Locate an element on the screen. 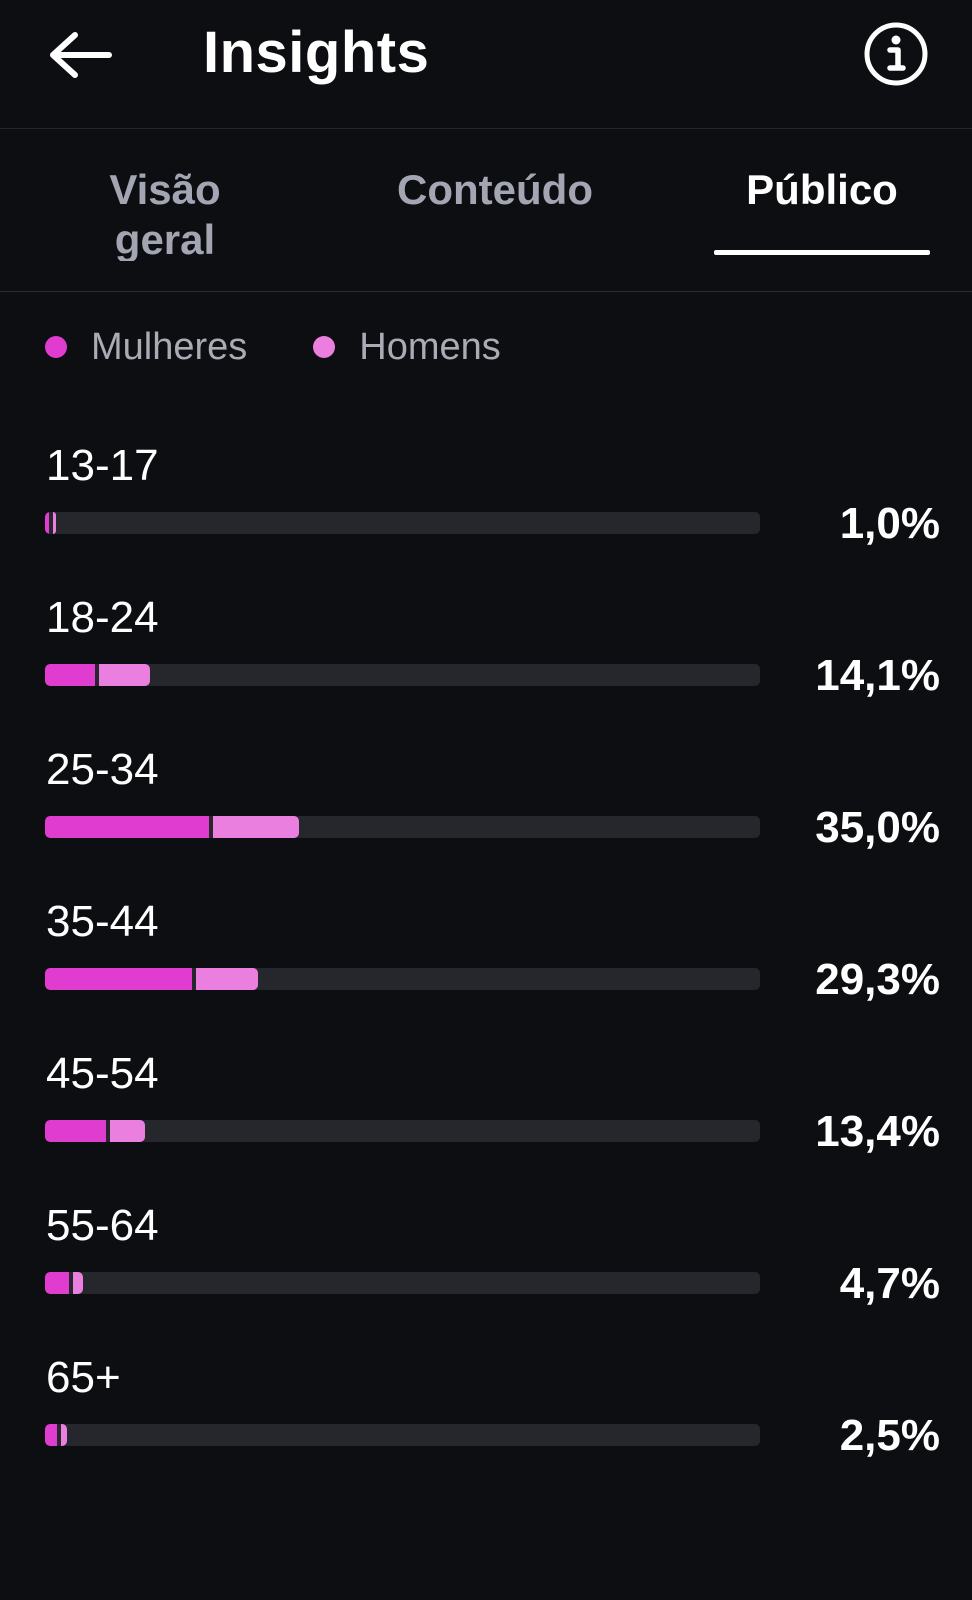  tab-bar: Visão geral Conteúdo Público is located at coordinates (486, 210).